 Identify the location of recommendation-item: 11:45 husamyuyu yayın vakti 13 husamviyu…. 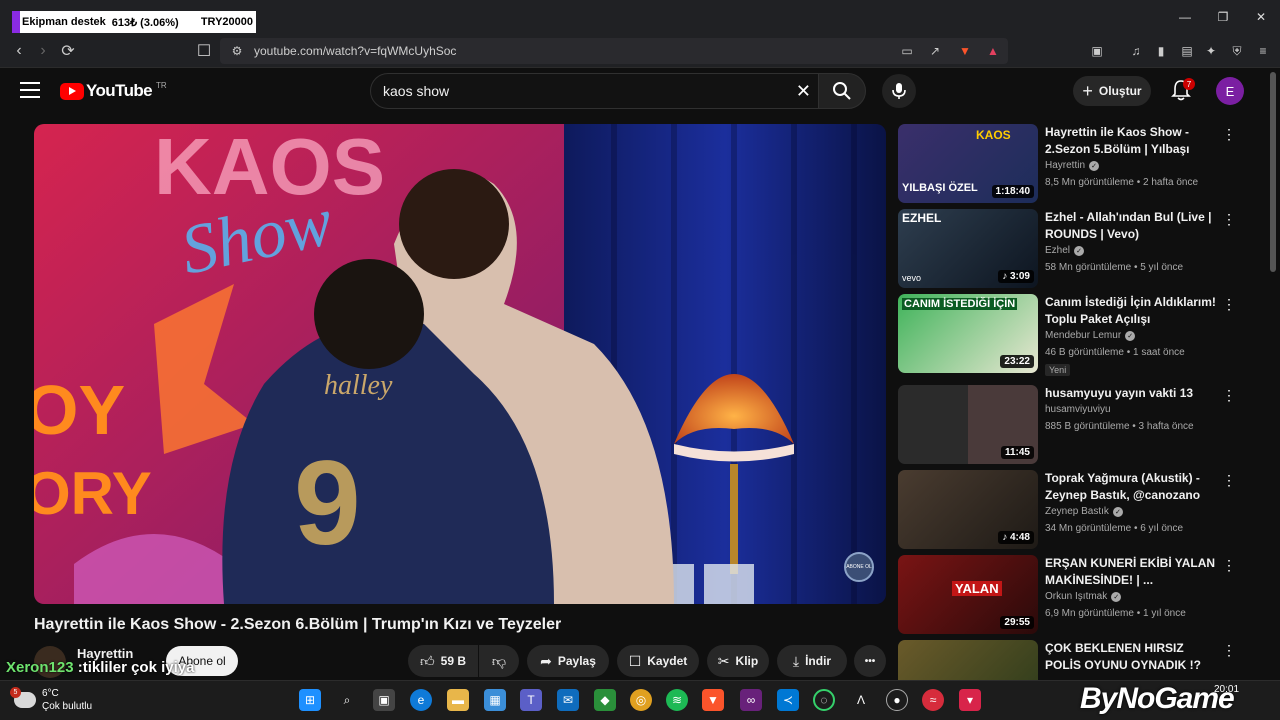
(1078, 425).